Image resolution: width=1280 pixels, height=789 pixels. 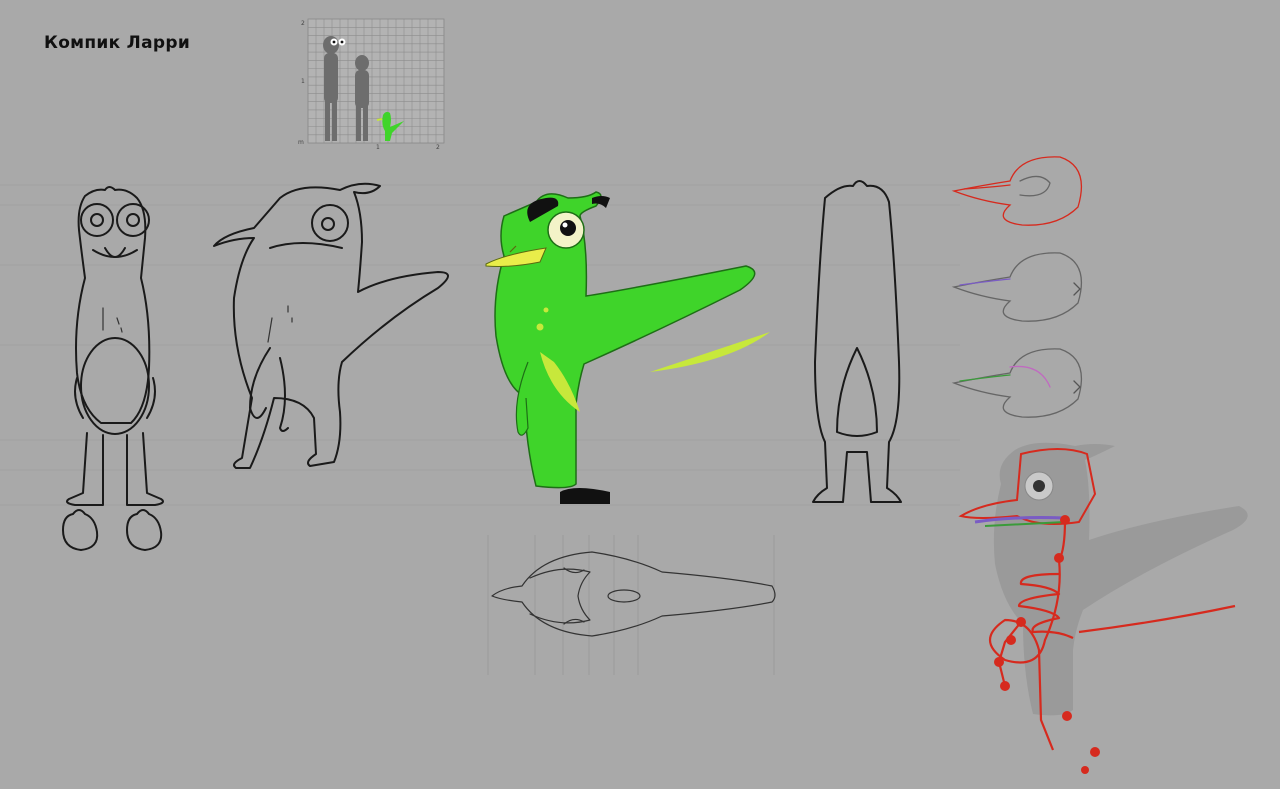 What do you see at coordinates (303, 81) in the screenshot?
I see `y-tick-1: 1` at bounding box center [303, 81].